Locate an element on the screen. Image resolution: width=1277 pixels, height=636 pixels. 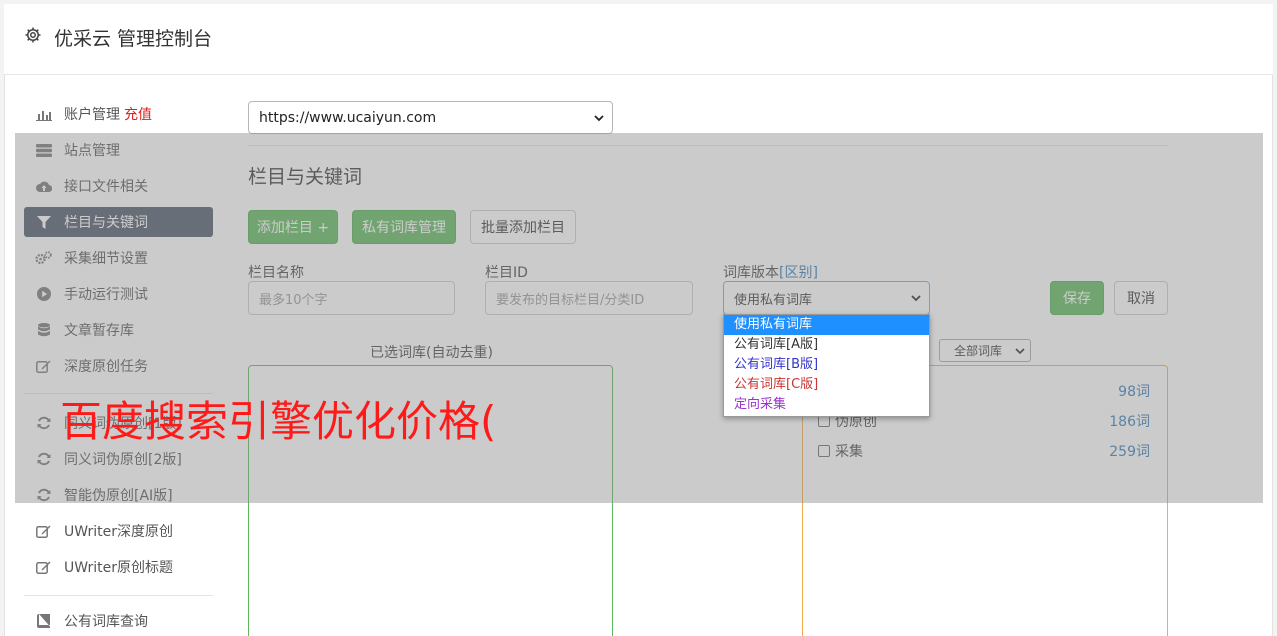
play-circle-icon is located at coordinates (43, 294).